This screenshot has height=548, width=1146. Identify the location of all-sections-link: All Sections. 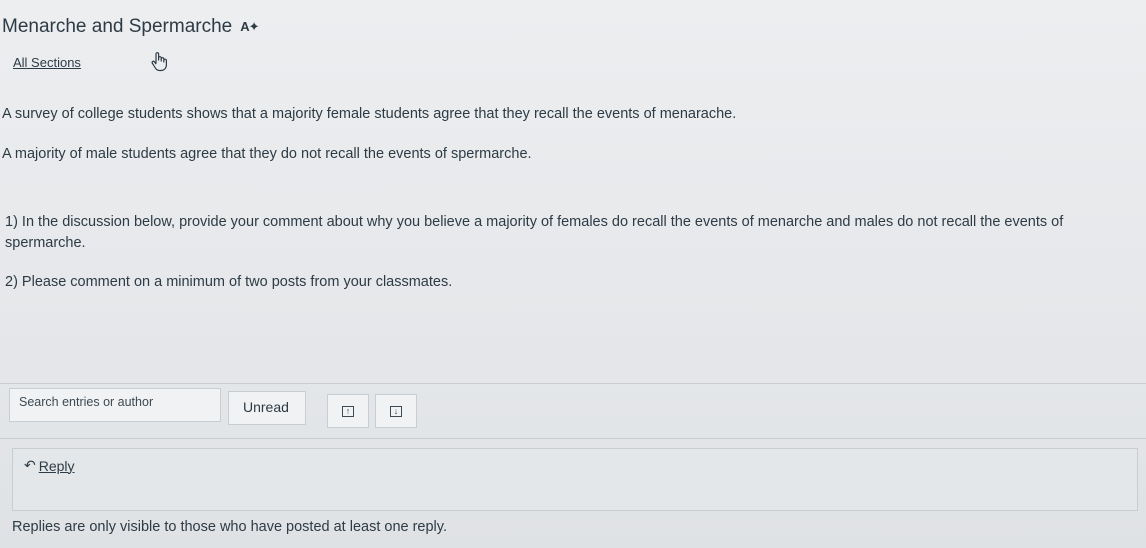
(47, 62).